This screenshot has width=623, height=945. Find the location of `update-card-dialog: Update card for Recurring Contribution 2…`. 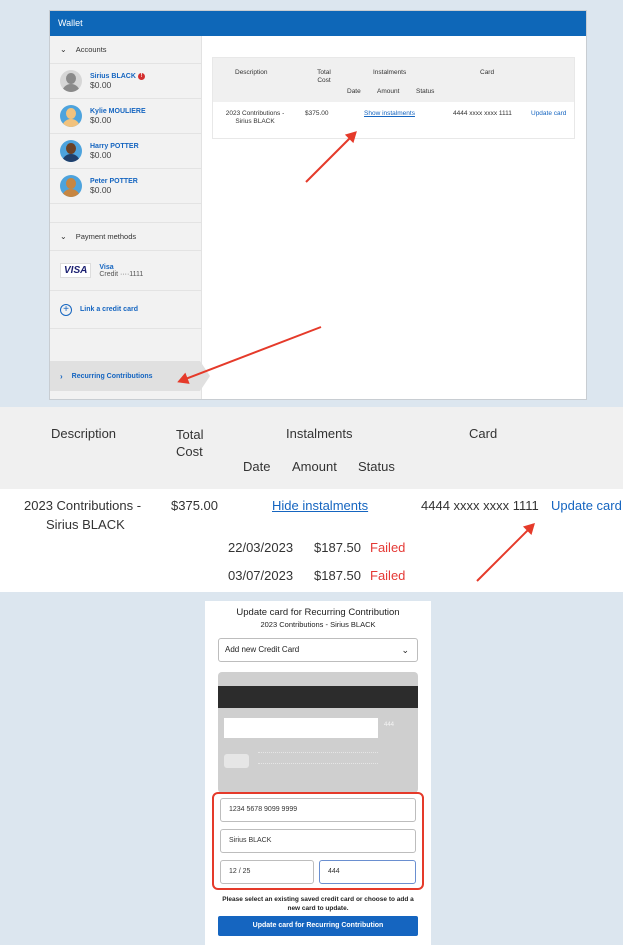

update-card-dialog: Update card for Recurring Contribution 2… is located at coordinates (318, 773).